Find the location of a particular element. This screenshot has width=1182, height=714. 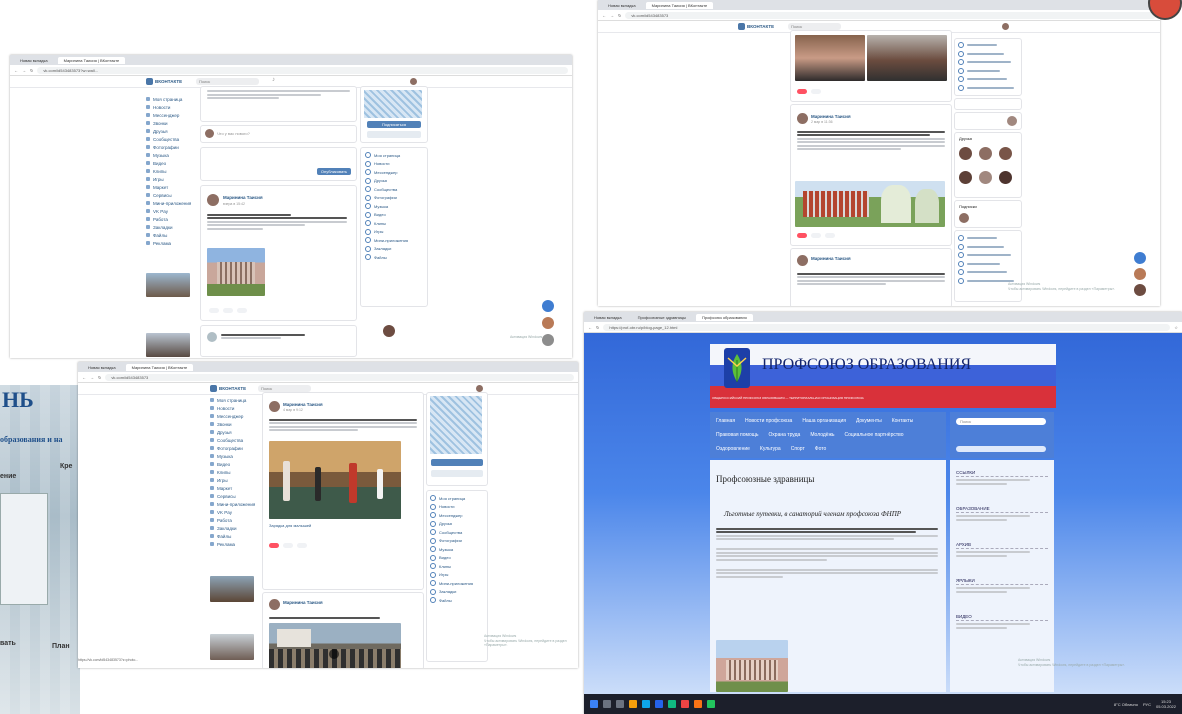

sidebar-item: Маркет is located at coordinates (232, 488).